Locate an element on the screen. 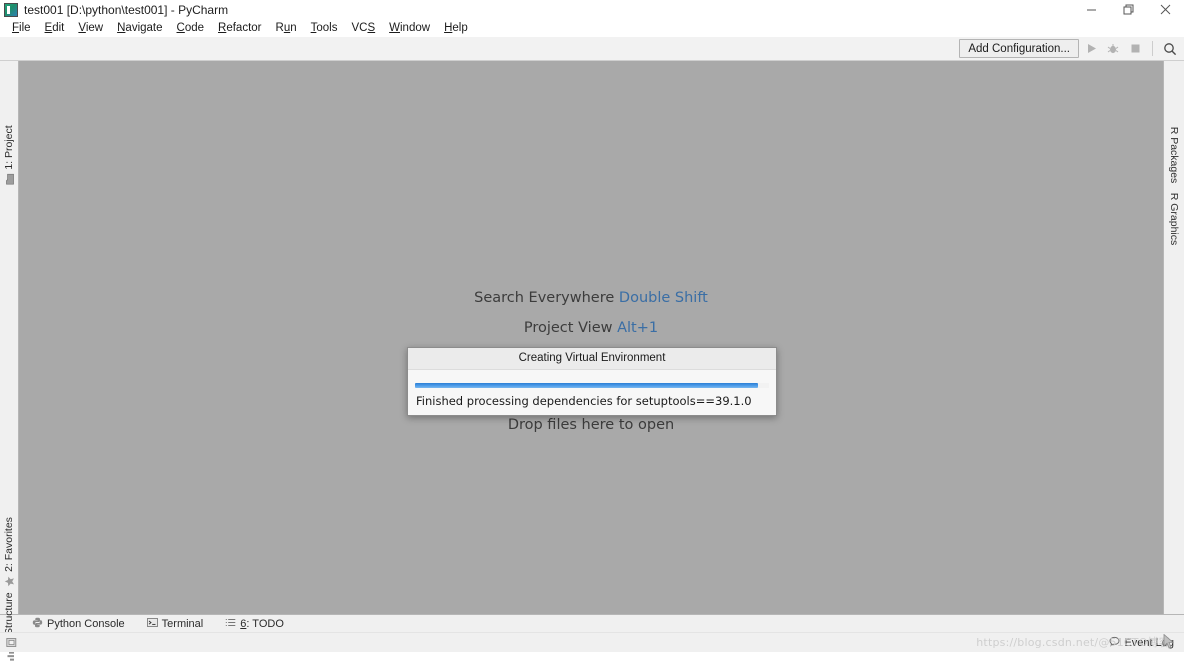 This screenshot has width=1184, height=662. sidebar-item-project: 1: Project is located at coordinates (9, 155).